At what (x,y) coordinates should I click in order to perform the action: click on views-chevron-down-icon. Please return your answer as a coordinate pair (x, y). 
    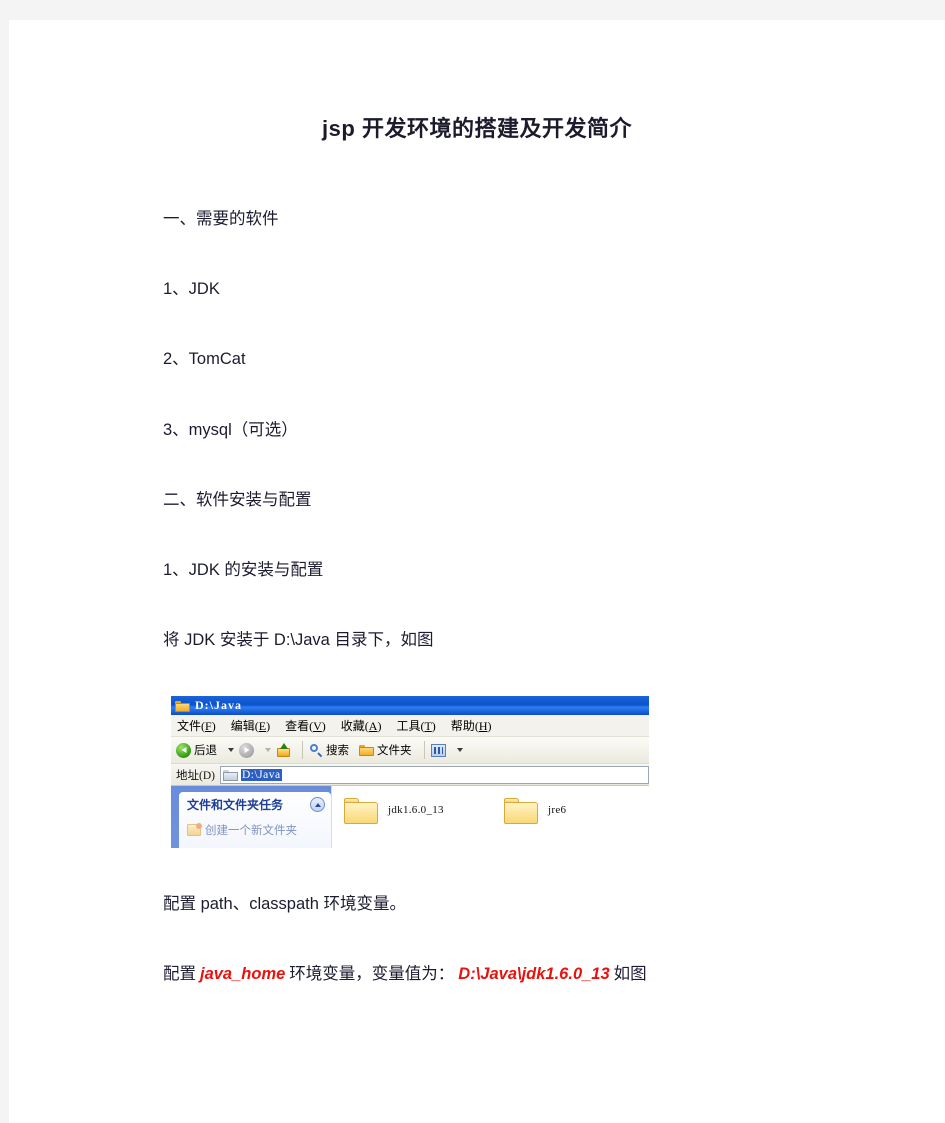
    Looking at the image, I should click on (459, 750).